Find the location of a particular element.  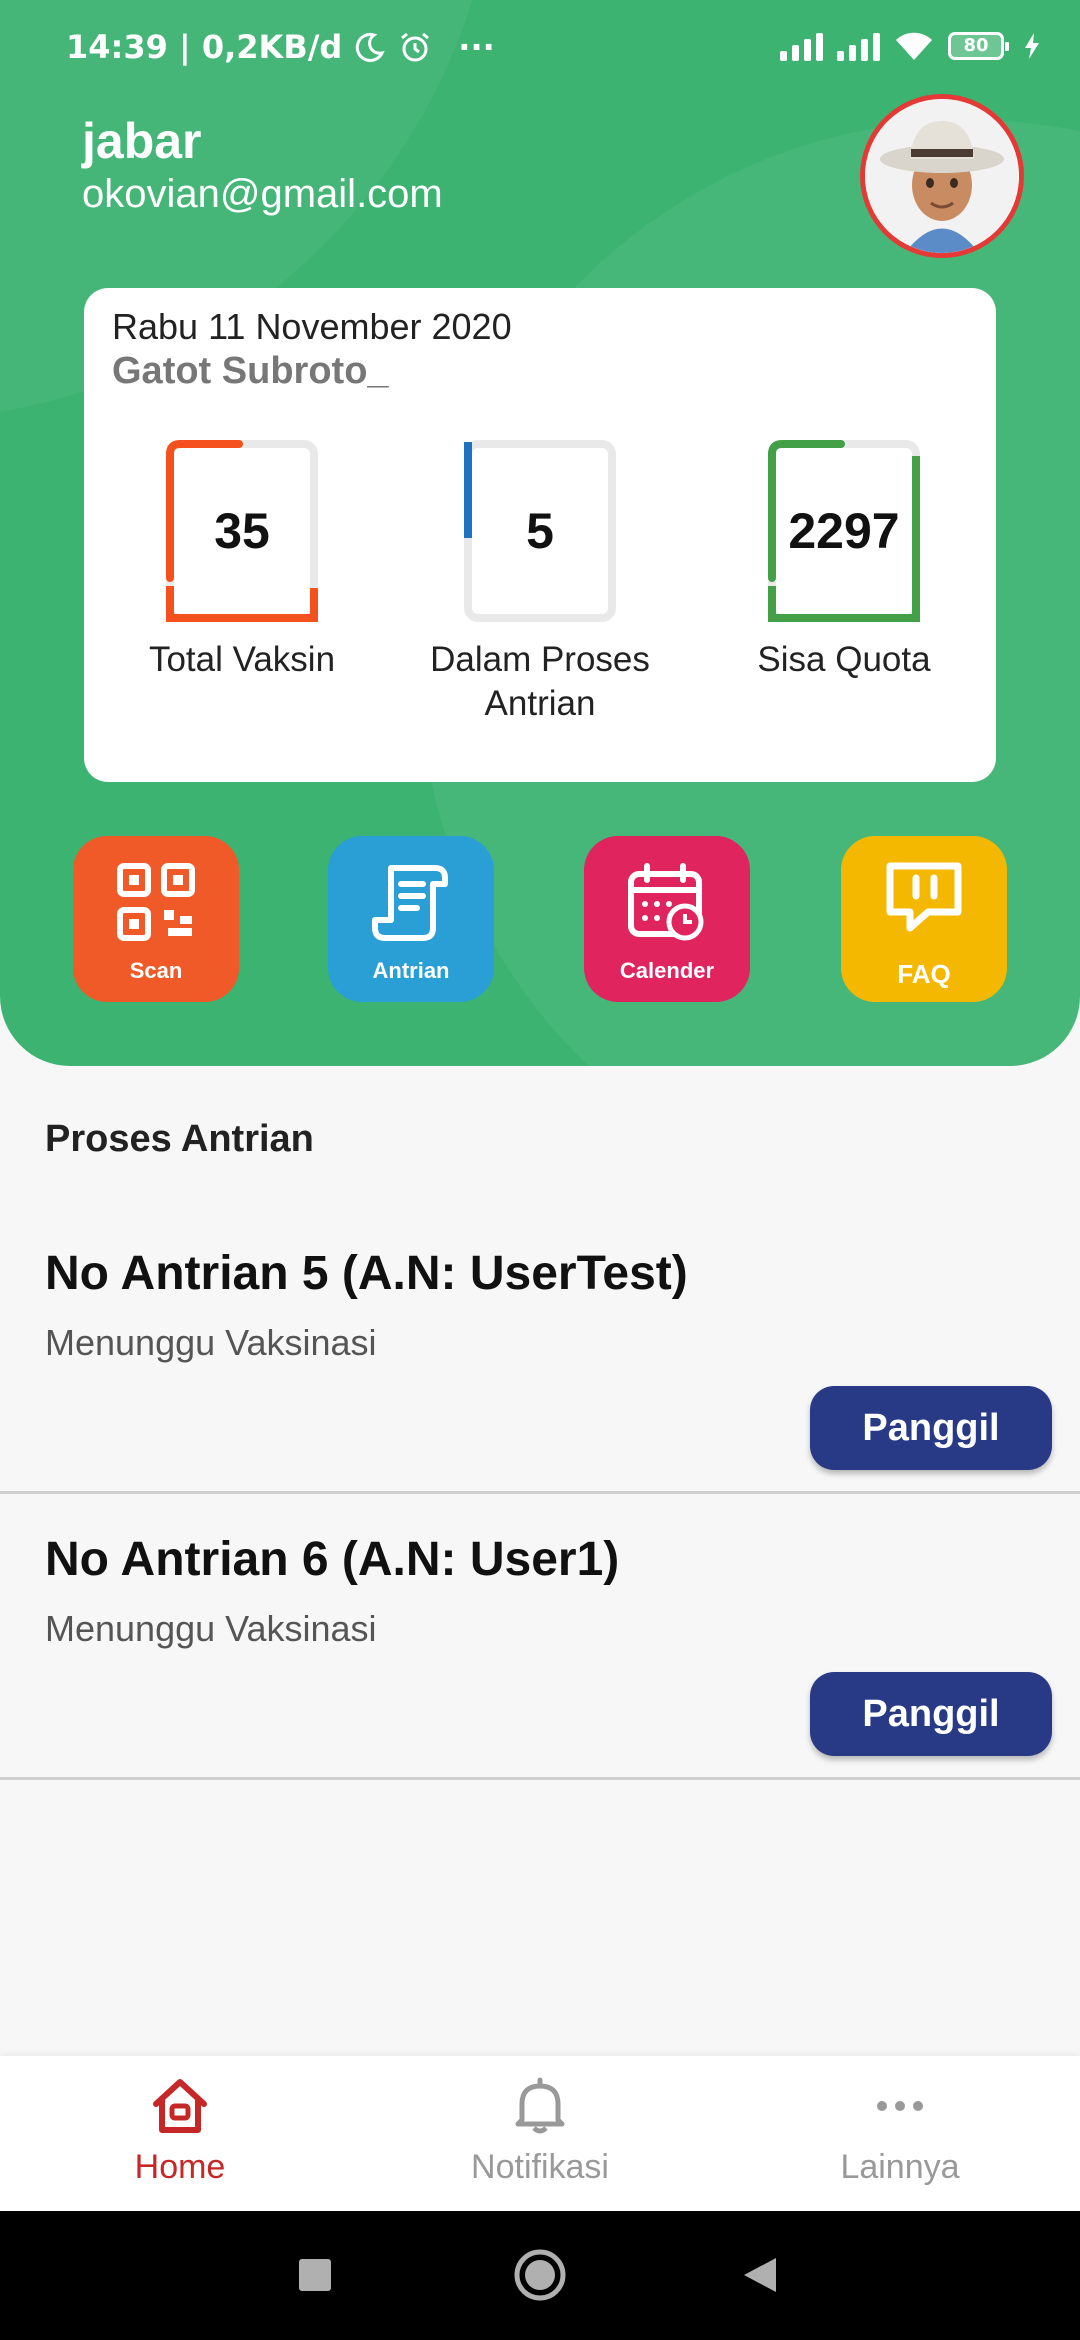

nav-home-label: Home is located at coordinates (180, 2167).